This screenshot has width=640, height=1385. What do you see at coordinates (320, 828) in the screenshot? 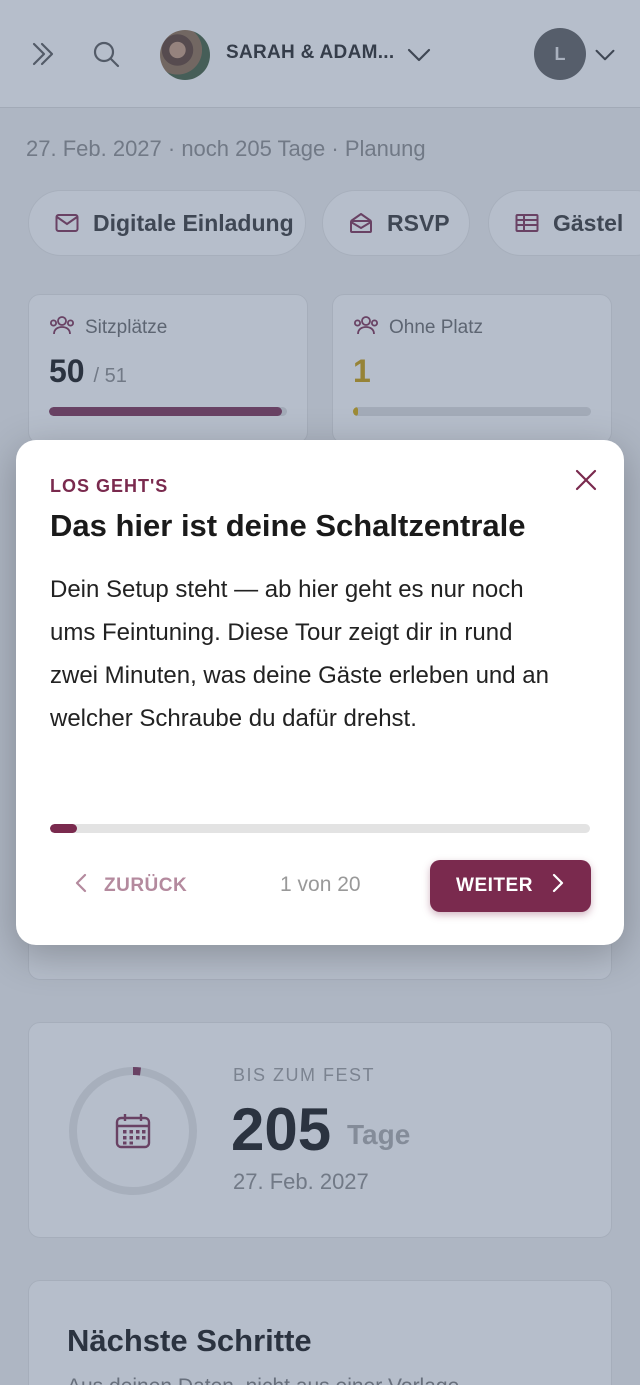
I see `tour-progress-bar` at bounding box center [320, 828].